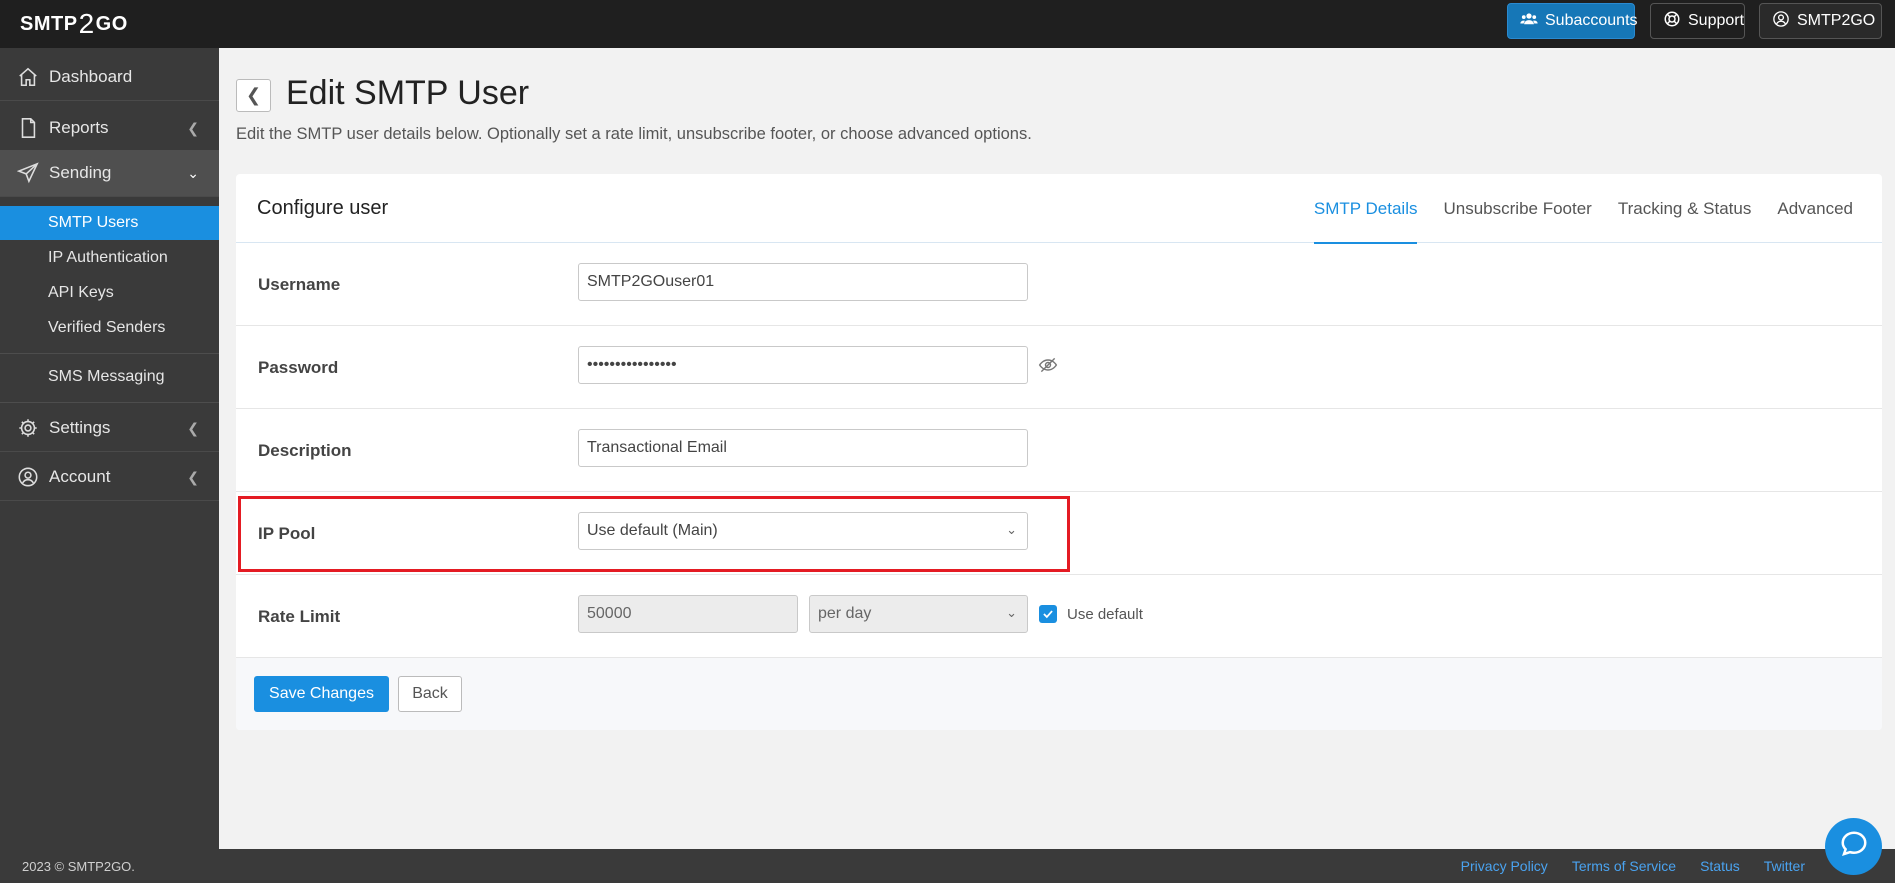  What do you see at coordinates (78, 866) in the screenshot?
I see `copyright-text: 2023 © SMTP2GO.` at bounding box center [78, 866].